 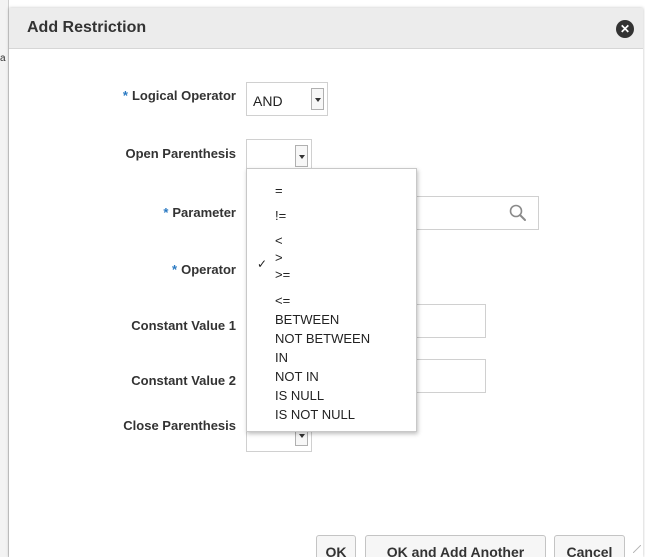 I want to click on background-text: a, so click(x=3, y=58).